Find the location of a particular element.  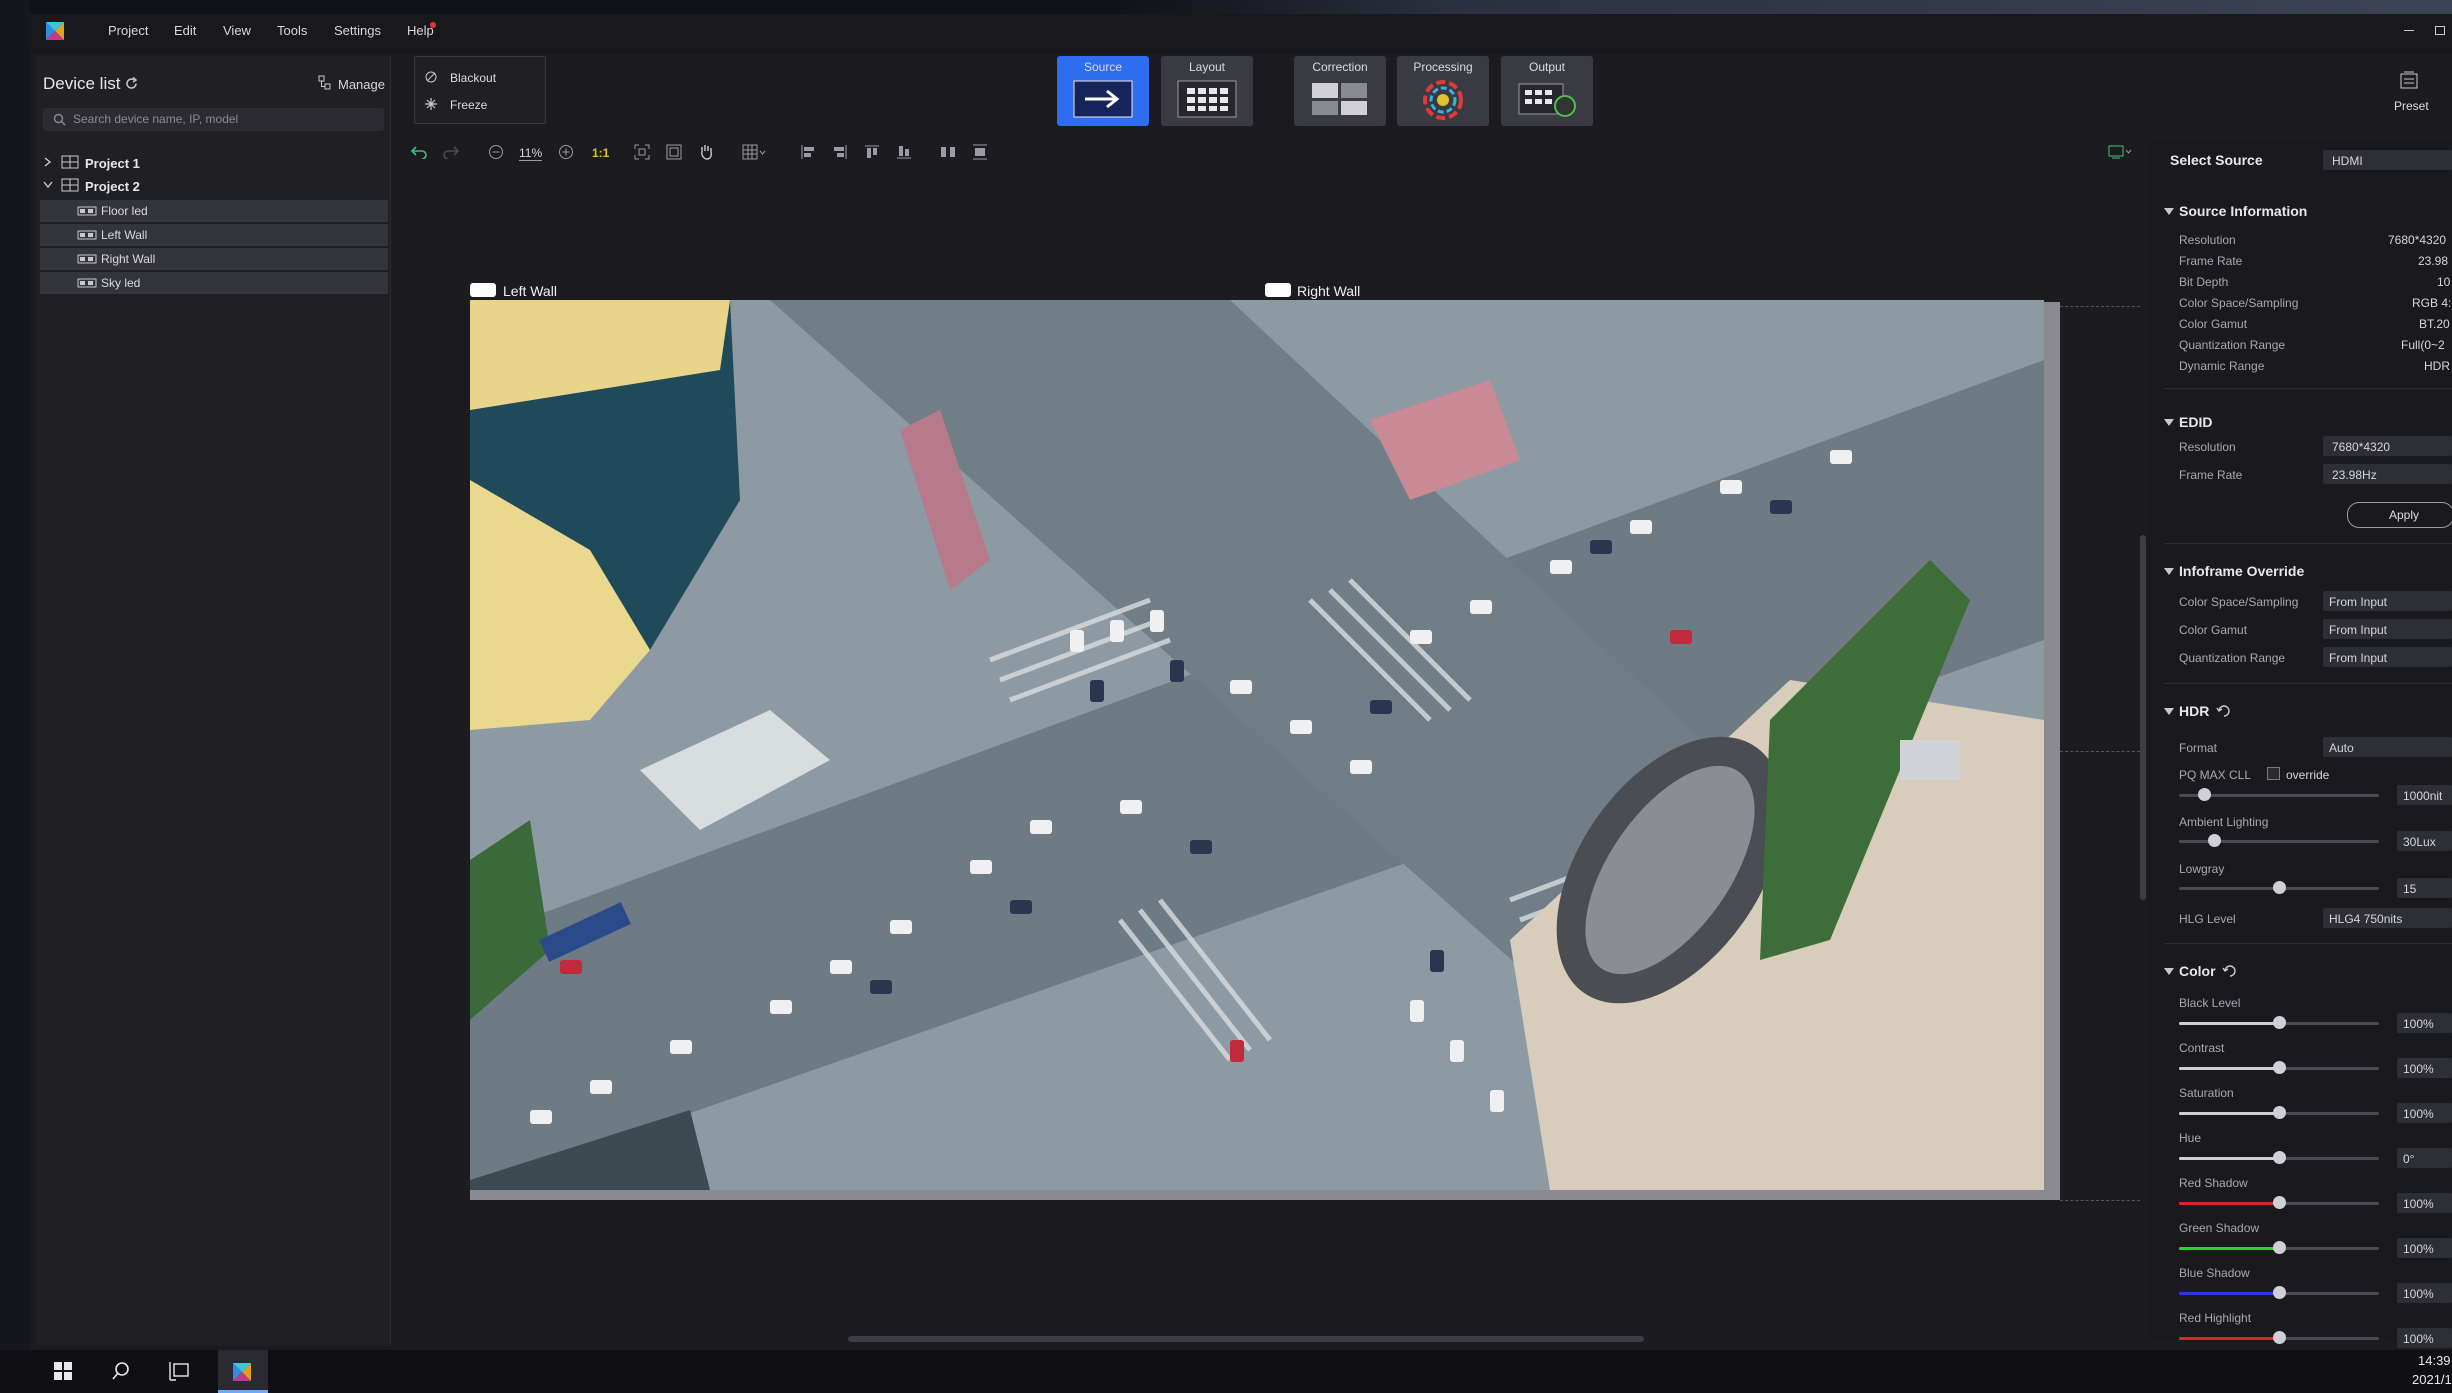

windows-start-icon is located at coordinates (63, 1371).